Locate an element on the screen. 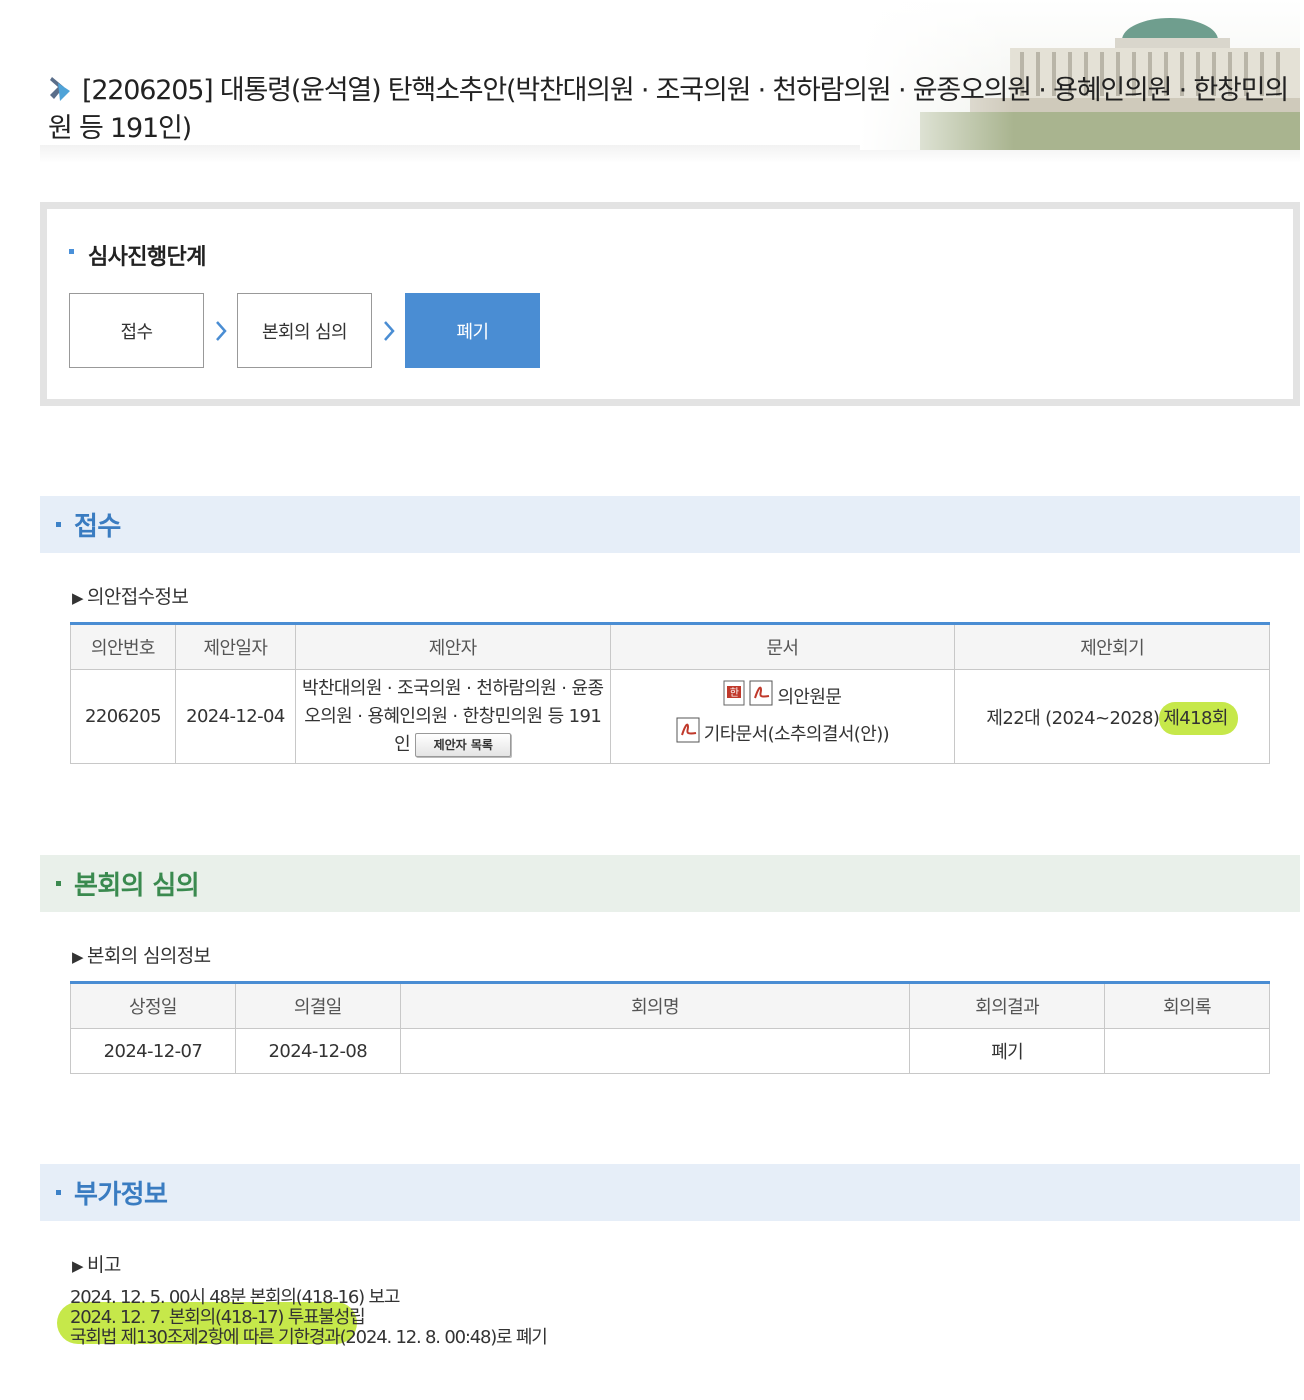 The height and width of the screenshot is (1400, 1304). table-header-row: 상정일 의결일 회의명 회의결과 회의록 is located at coordinates (670, 1005).